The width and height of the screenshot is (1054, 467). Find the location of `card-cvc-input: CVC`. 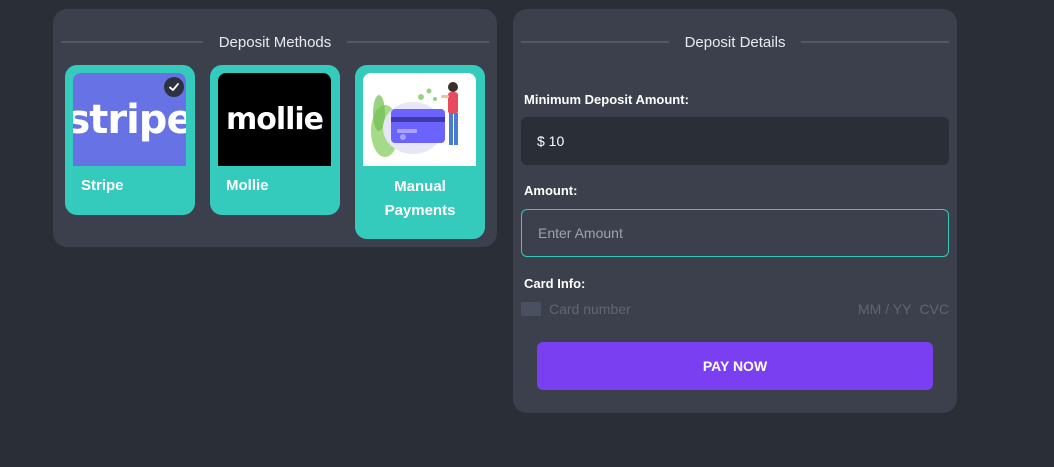

card-cvc-input: CVC is located at coordinates (934, 309).